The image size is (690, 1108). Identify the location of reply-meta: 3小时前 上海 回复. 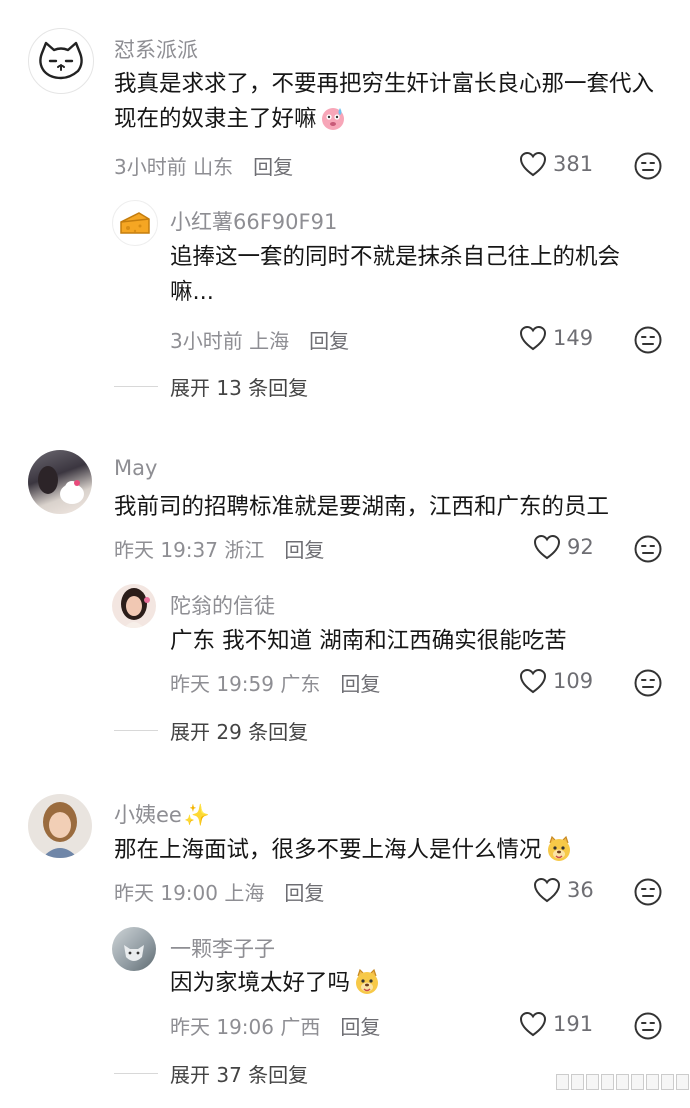
(259, 339).